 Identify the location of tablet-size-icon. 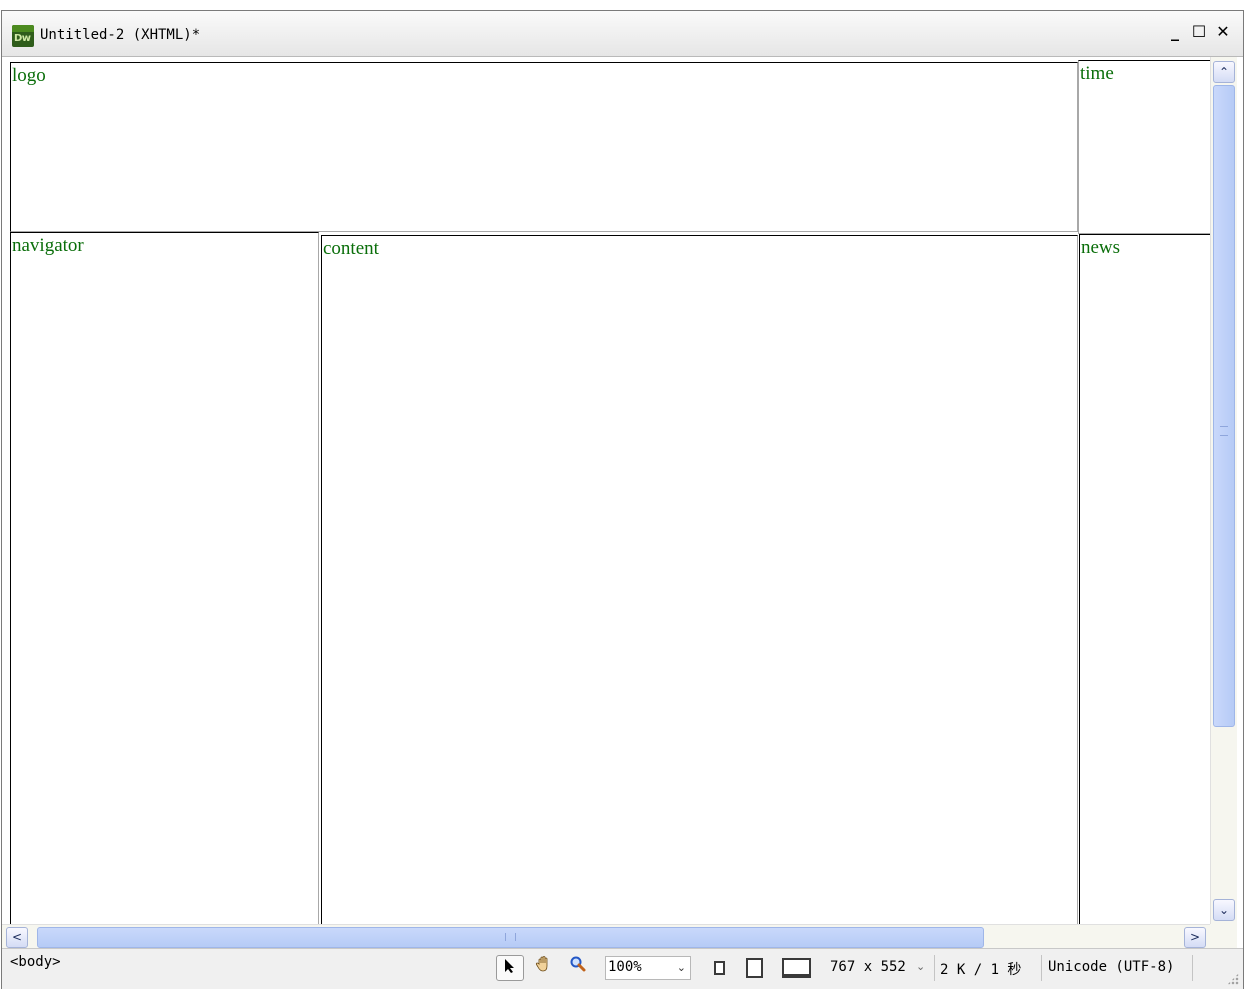
(754, 968).